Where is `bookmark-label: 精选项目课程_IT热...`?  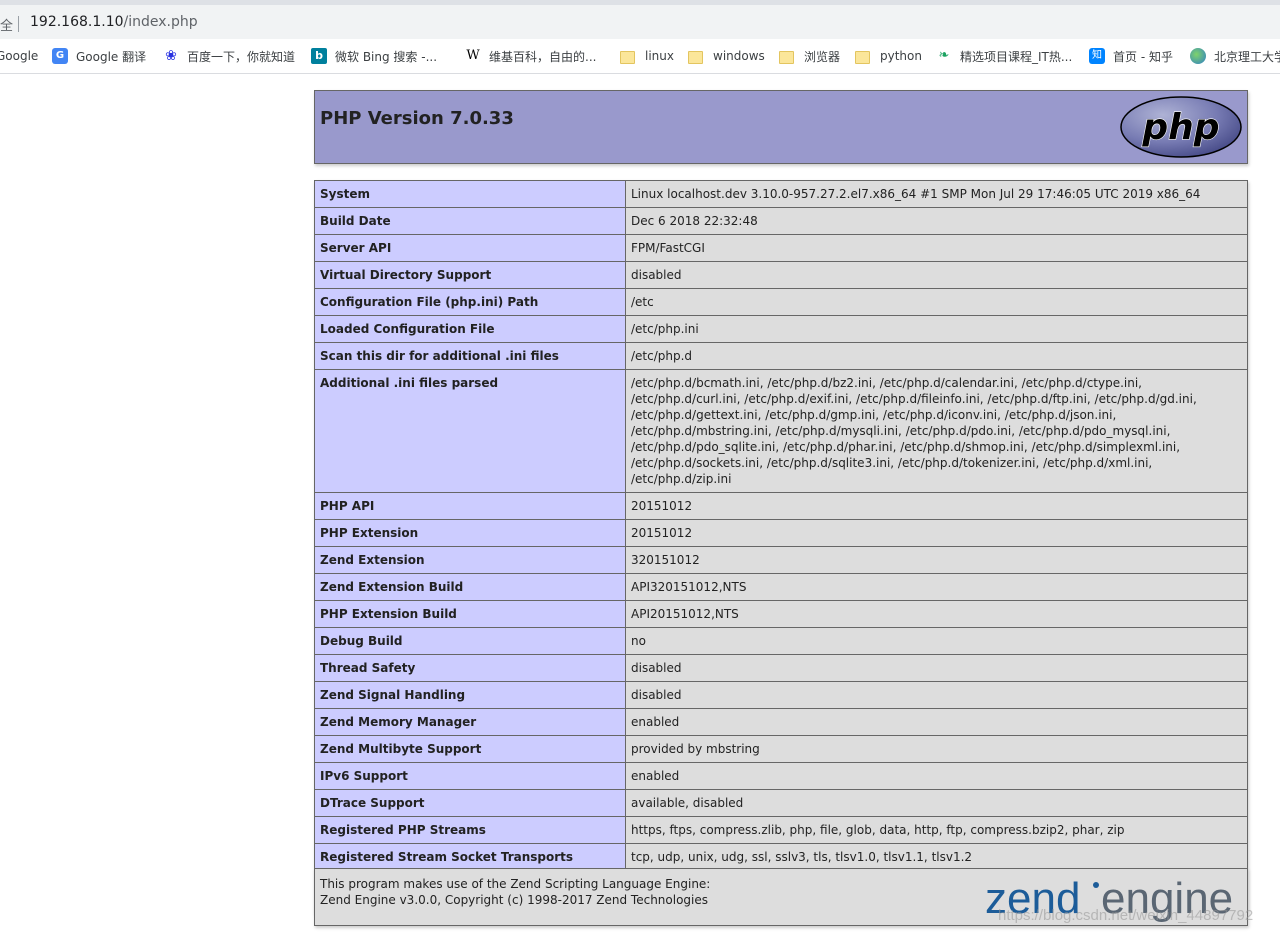
bookmark-label: 精选项目课程_IT热... is located at coordinates (1016, 56).